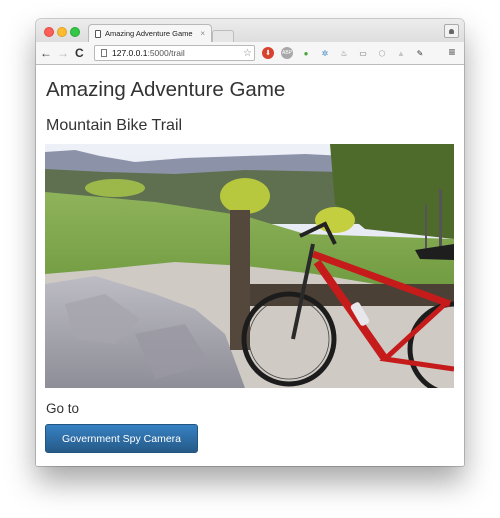 This screenshot has height=518, width=500. I want to click on person-icon, so click(451, 31).